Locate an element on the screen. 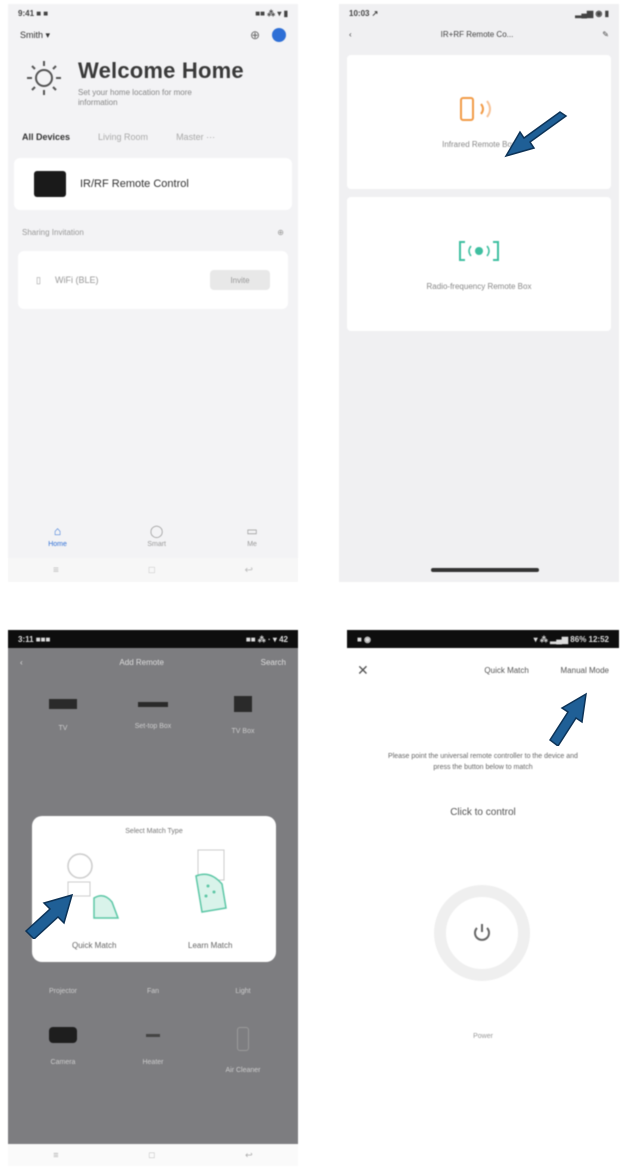 Image resolution: width=621 pixels, height=1176 pixels. add-device-icon: ⊕ is located at coordinates (255, 35).